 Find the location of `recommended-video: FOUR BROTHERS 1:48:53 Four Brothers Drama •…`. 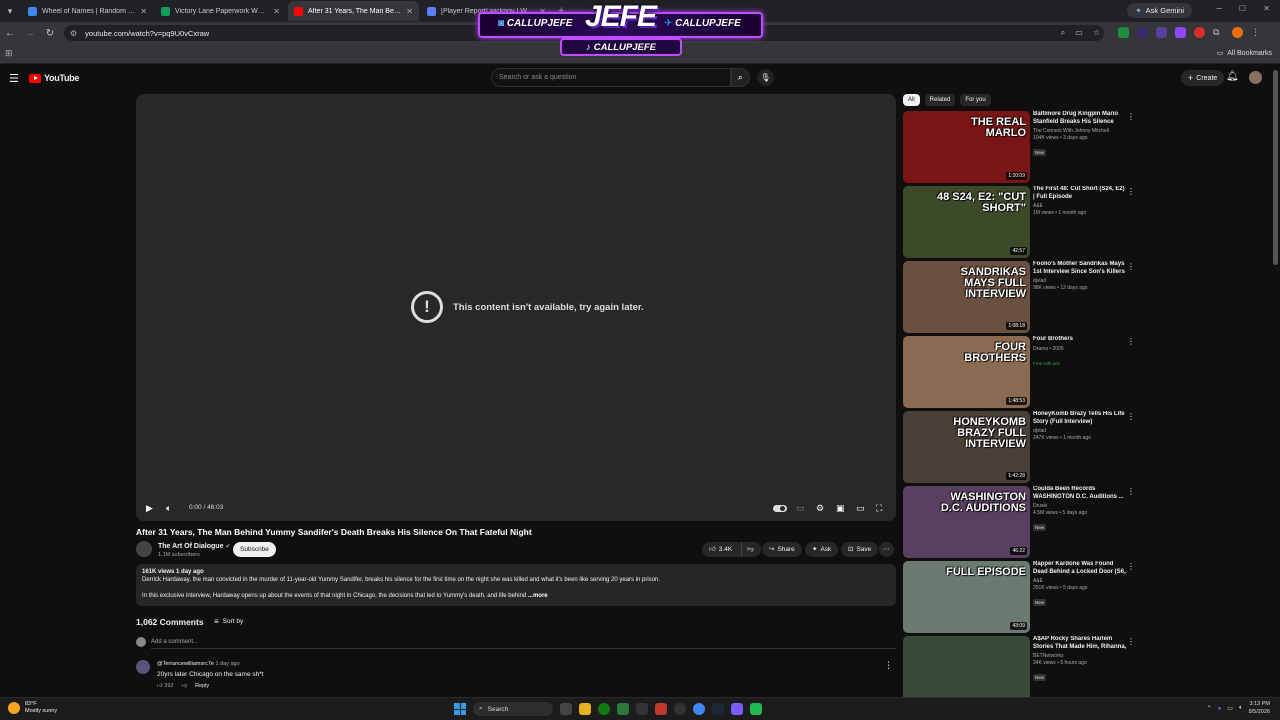

recommended-video: FOUR BROTHERS 1:48:53 Four Brothers Drama •… is located at coordinates (1020, 372).